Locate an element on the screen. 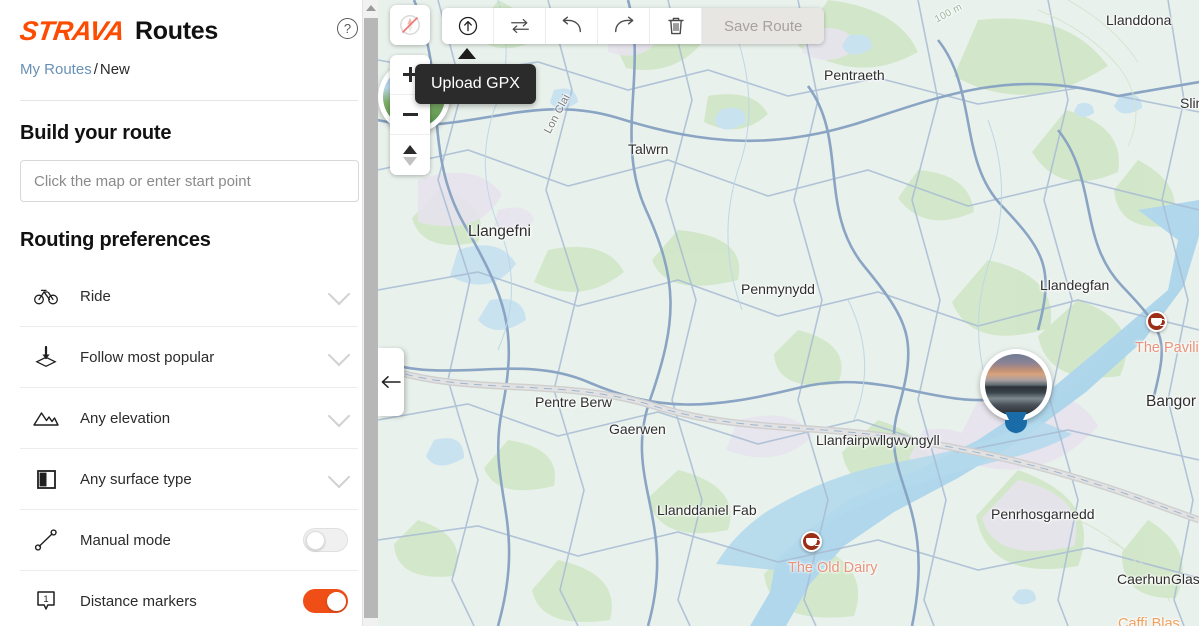 The height and width of the screenshot is (626, 1199). header-divider is located at coordinates (189, 100).